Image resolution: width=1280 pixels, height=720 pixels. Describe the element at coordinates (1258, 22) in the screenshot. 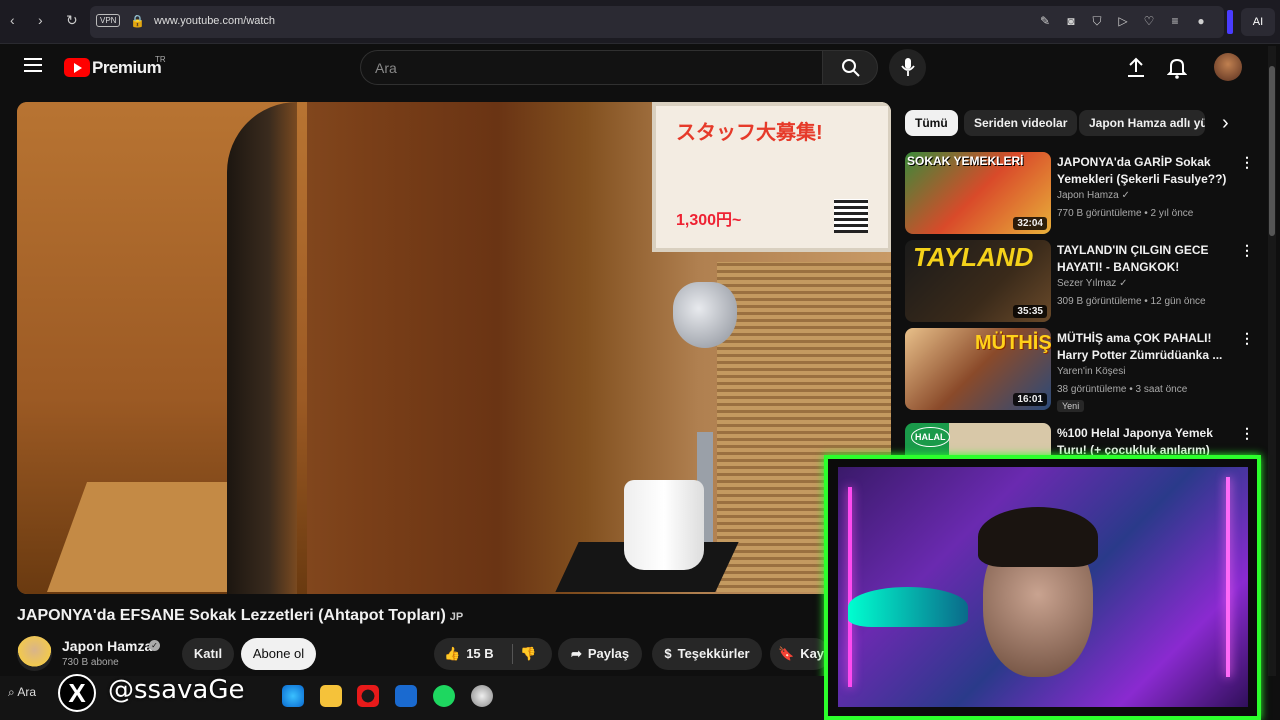

I see `ai-button: AI` at that location.